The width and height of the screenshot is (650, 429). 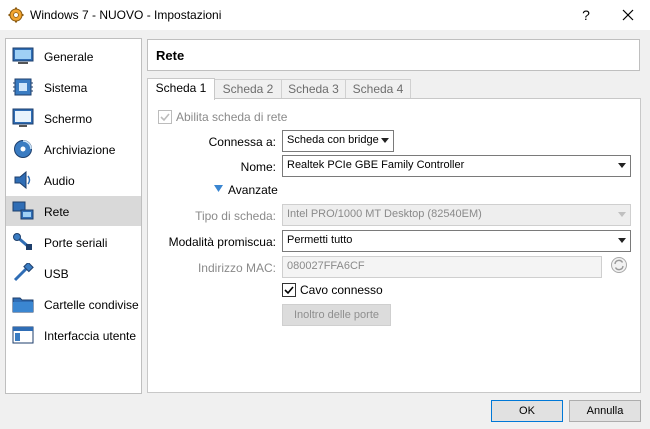 I want to click on tab-scheda-4: Scheda 4, so click(x=378, y=89).